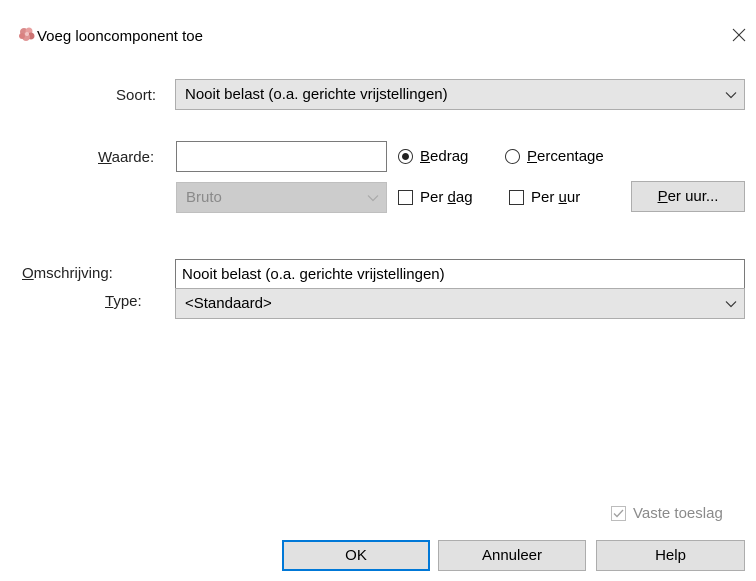 This screenshot has height=581, width=756. I want to click on omschrijving-label: Omschrijving:, so click(67, 273).